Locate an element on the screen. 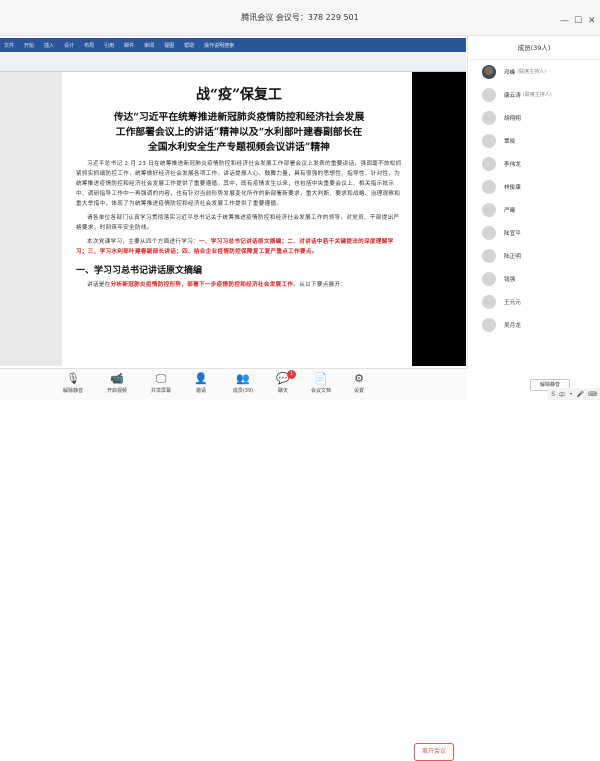  section-heading-1: 一、学习习总书记讲话原文摘编 is located at coordinates (139, 271).